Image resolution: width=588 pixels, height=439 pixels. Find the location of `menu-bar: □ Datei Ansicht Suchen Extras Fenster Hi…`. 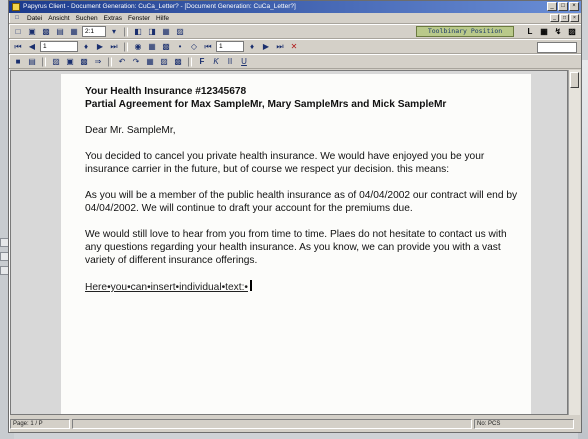

menu-bar: □ Datei Ansicht Suchen Extras Fenster Hi… is located at coordinates (295, 18).